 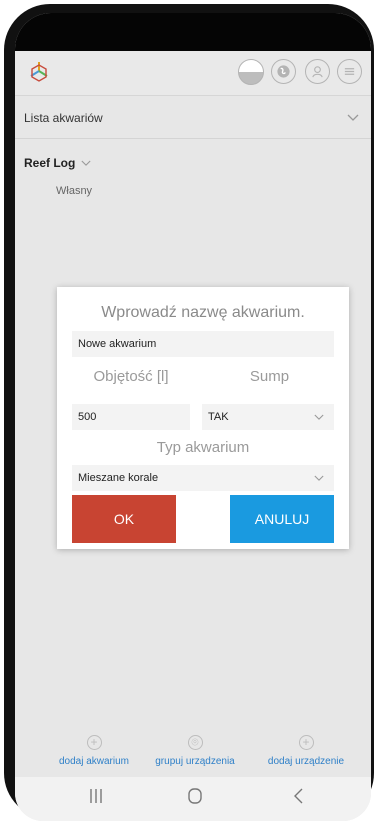 I want to click on menu-icon, so click(x=349, y=71).